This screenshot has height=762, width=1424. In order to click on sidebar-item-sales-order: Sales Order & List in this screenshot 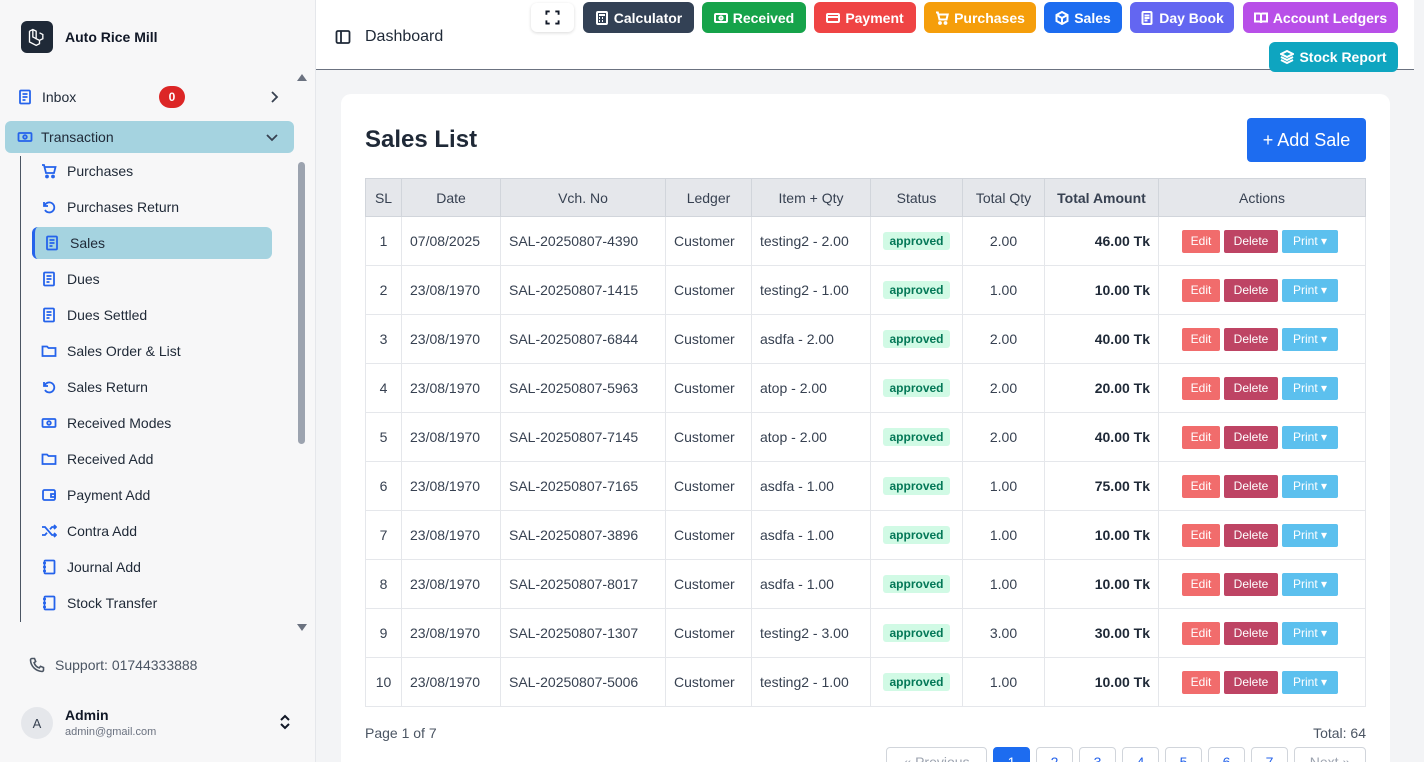, I will do `click(111, 351)`.